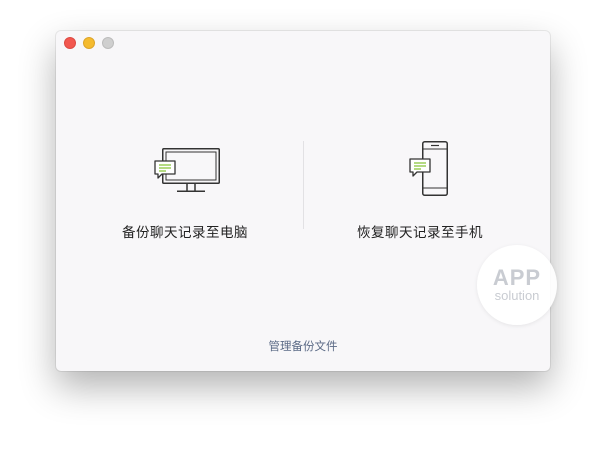 The height and width of the screenshot is (452, 606). What do you see at coordinates (420, 168) in the screenshot?
I see `phone-chat-icon` at bounding box center [420, 168].